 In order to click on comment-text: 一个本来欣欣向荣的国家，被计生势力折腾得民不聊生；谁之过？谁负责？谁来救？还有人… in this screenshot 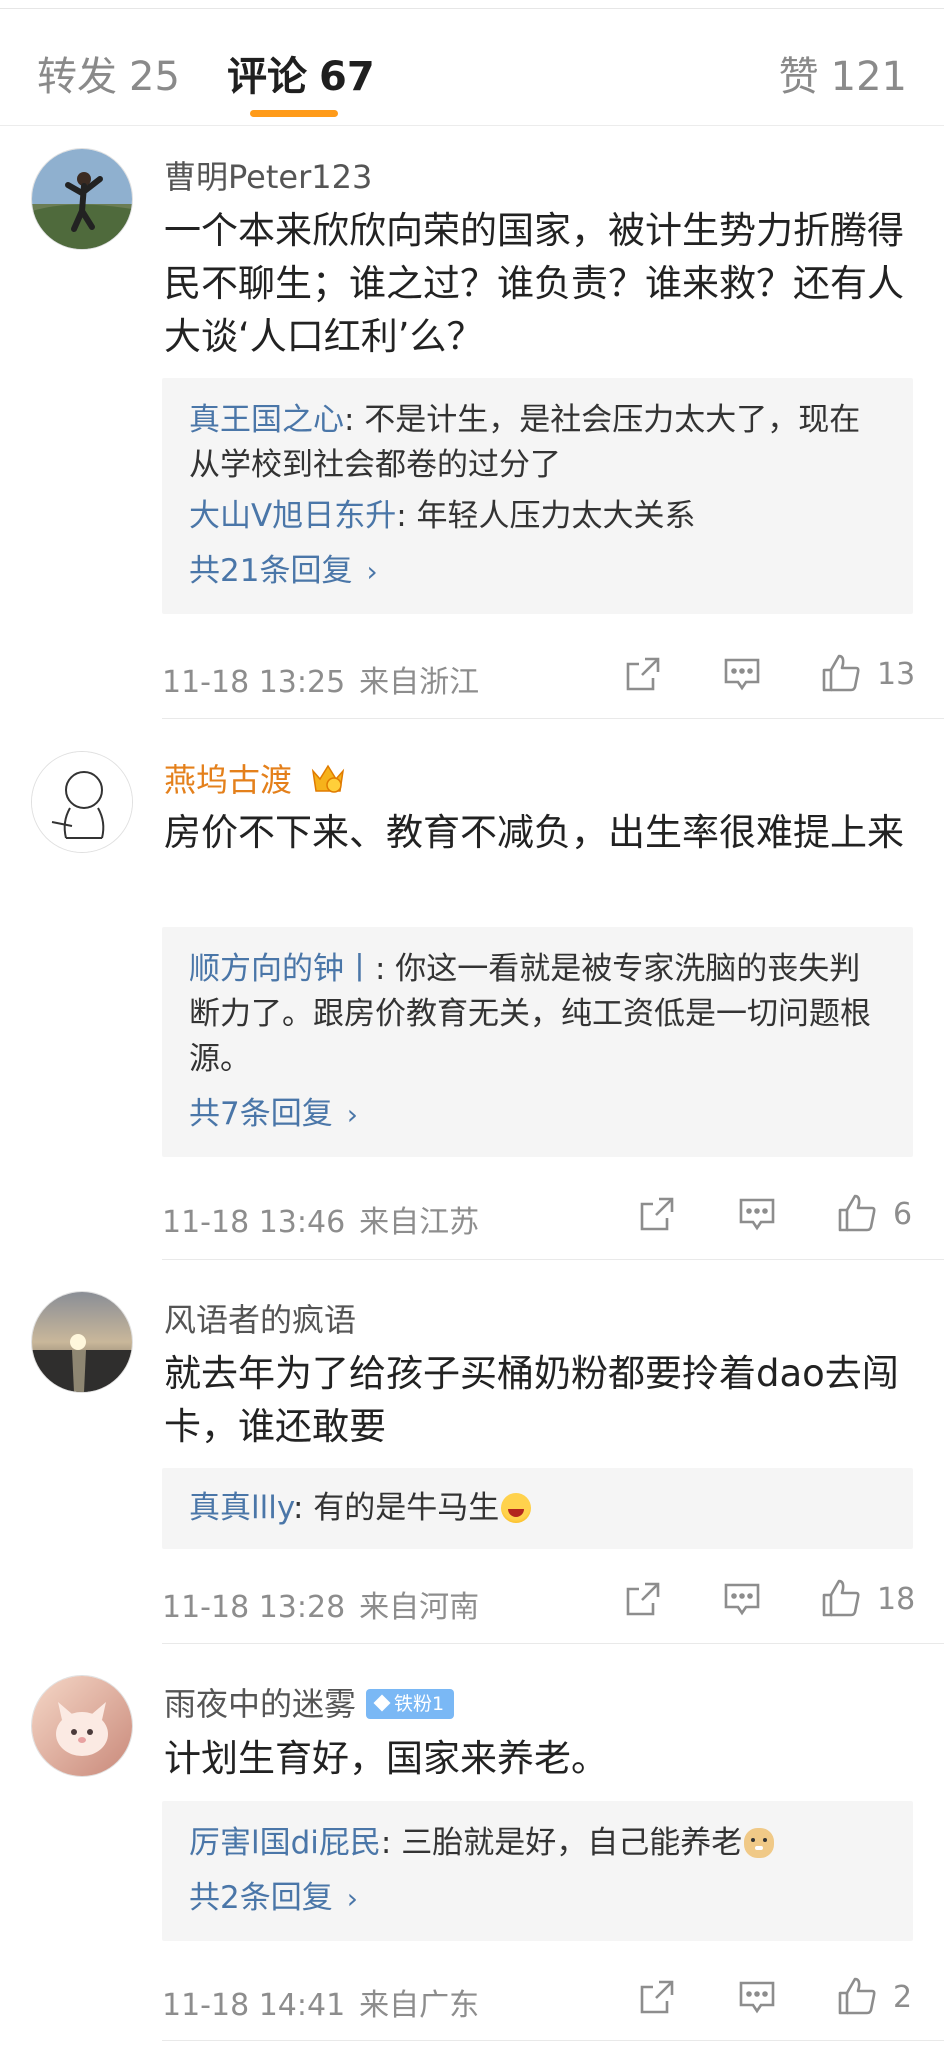, I will do `click(534, 283)`.